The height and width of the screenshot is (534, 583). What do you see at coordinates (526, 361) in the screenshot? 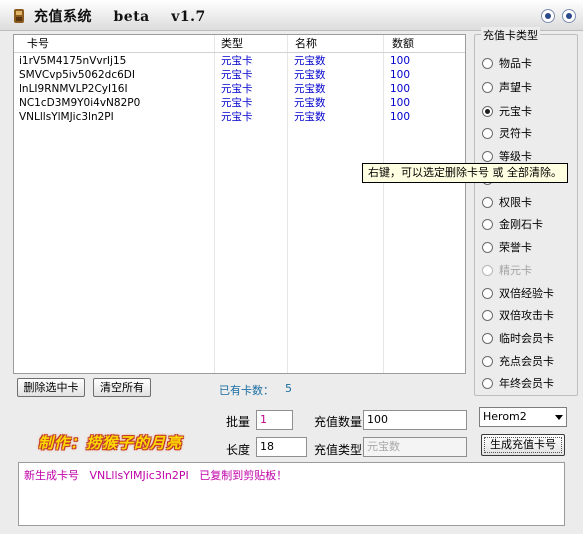
I see `radio-label: 充点会员卡` at bounding box center [526, 361].